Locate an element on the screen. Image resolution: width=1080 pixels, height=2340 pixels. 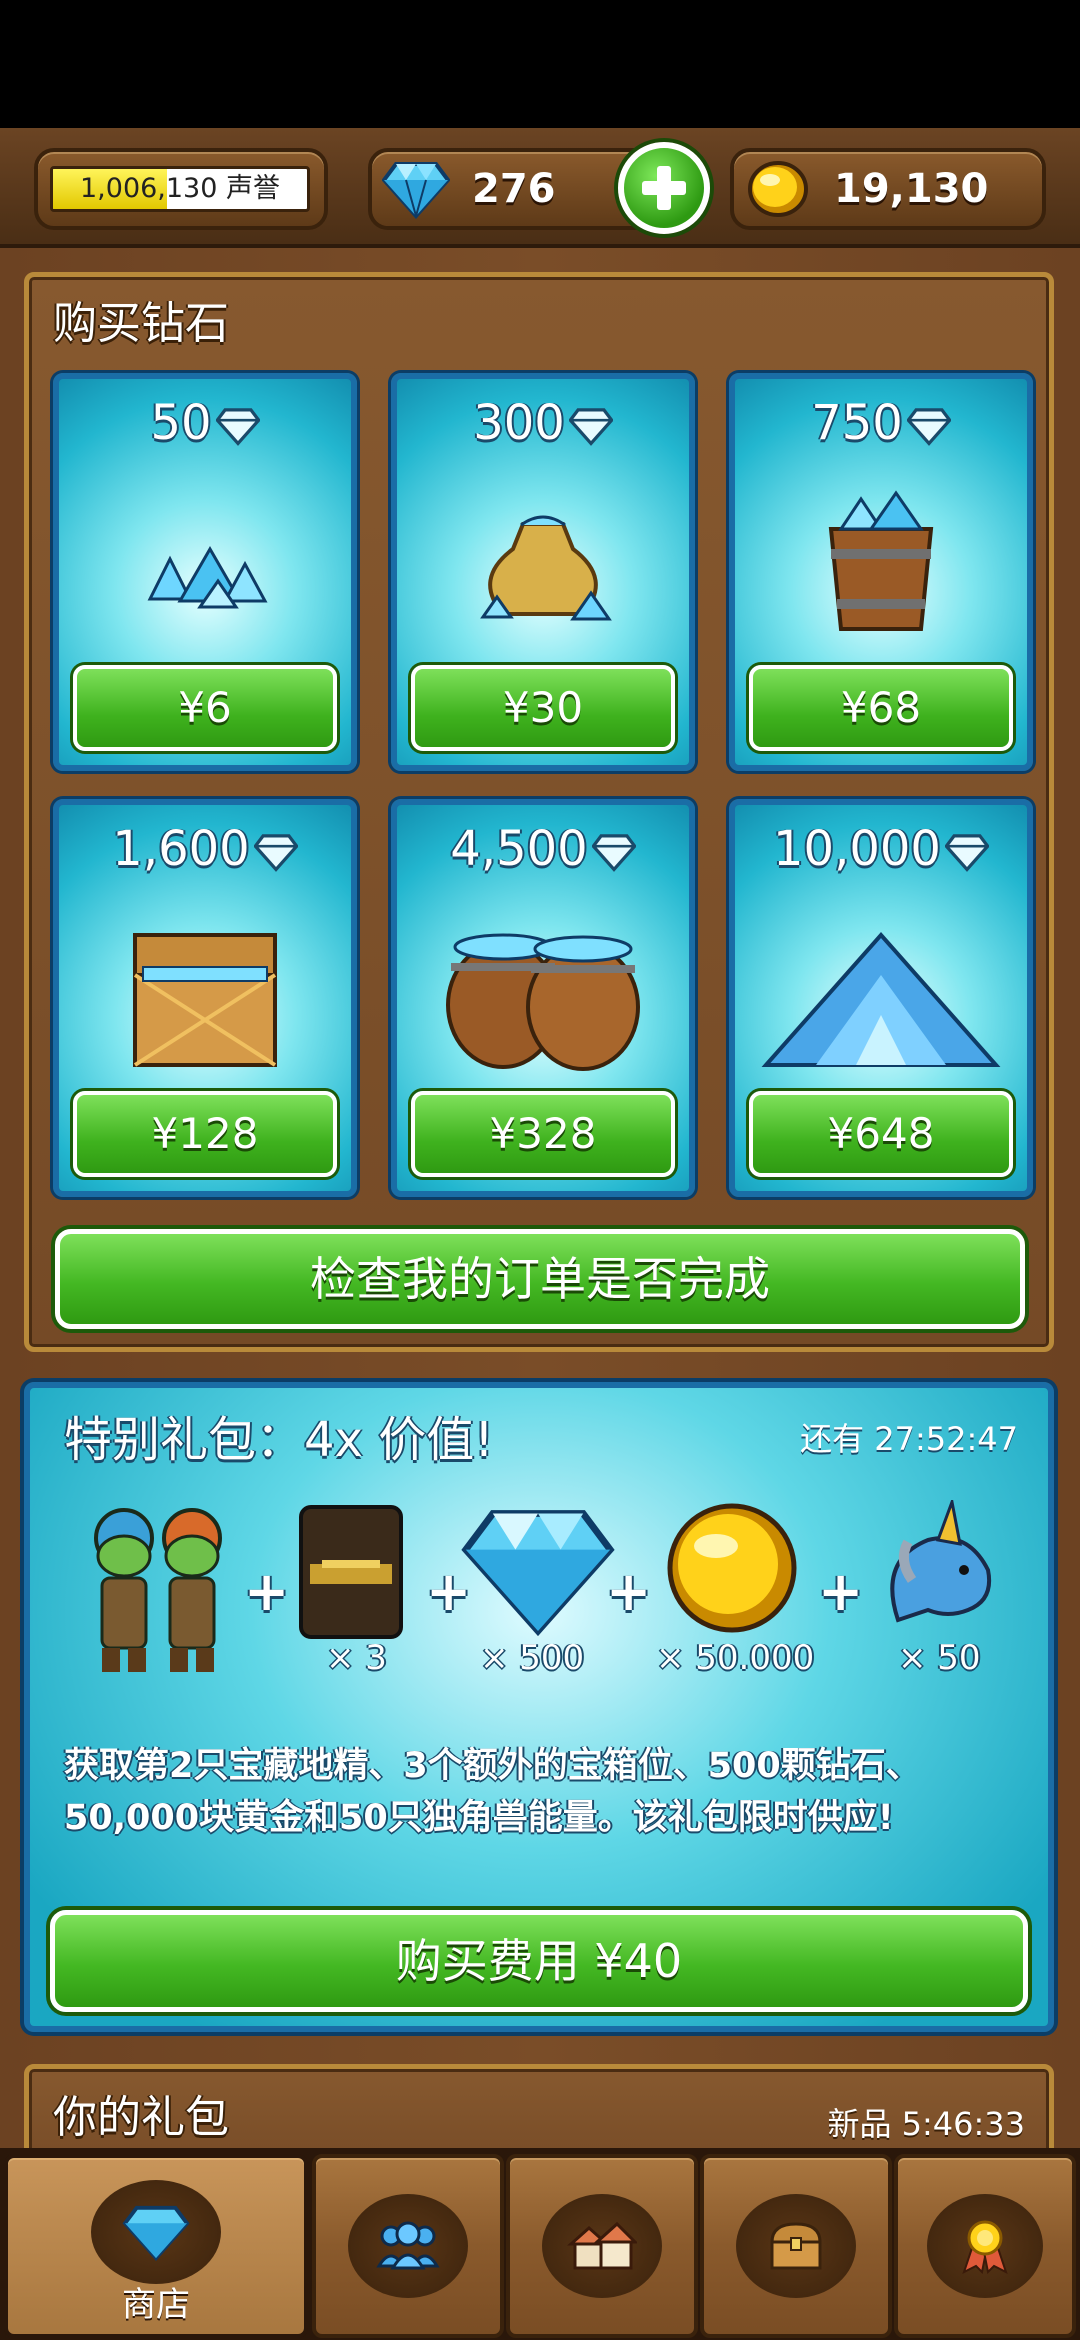
special-pack-title: 特别礼包：4x 价值! is located at coordinates (279, 1440).